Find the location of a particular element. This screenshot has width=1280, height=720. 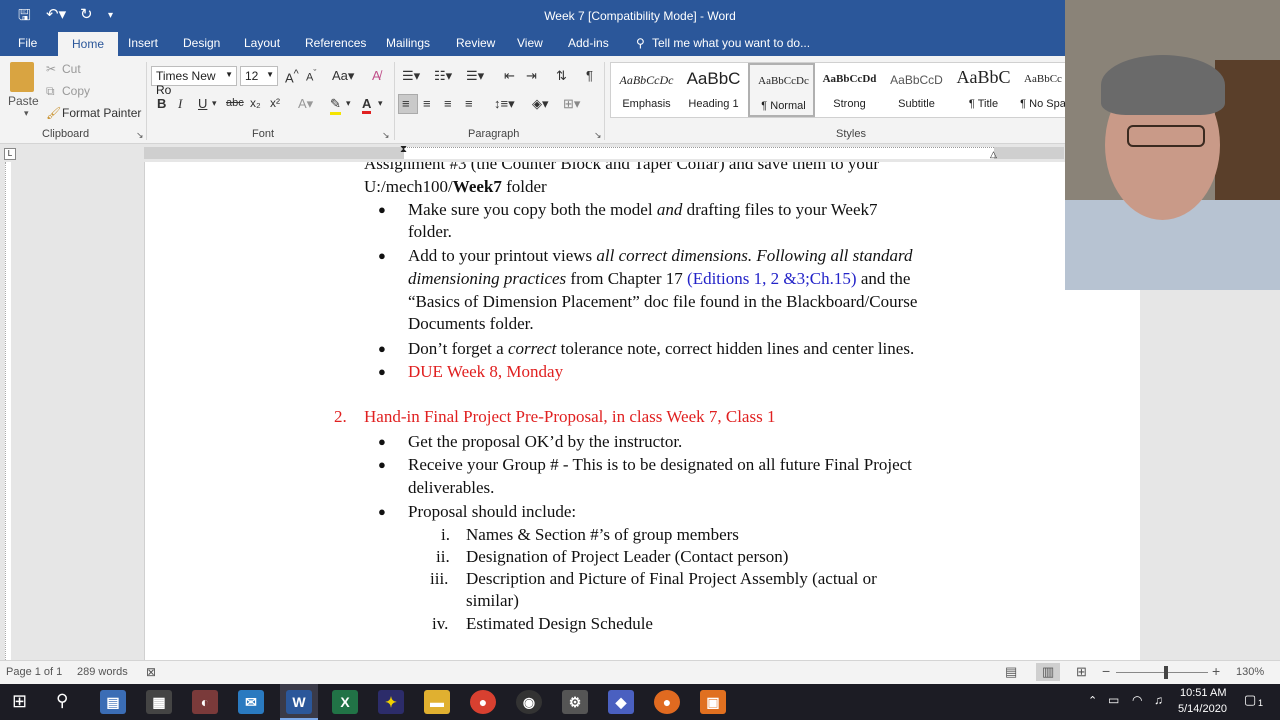

firefox-icon: ● is located at coordinates (667, 702).